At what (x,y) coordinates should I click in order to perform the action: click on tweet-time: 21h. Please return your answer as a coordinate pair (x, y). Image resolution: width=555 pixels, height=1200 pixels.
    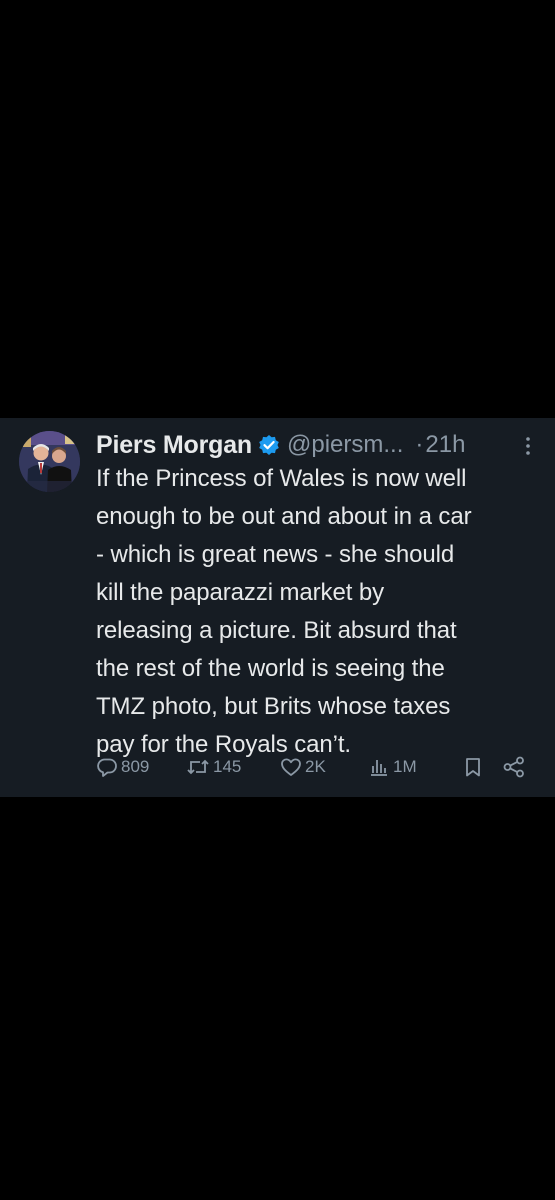
    Looking at the image, I should click on (445, 445).